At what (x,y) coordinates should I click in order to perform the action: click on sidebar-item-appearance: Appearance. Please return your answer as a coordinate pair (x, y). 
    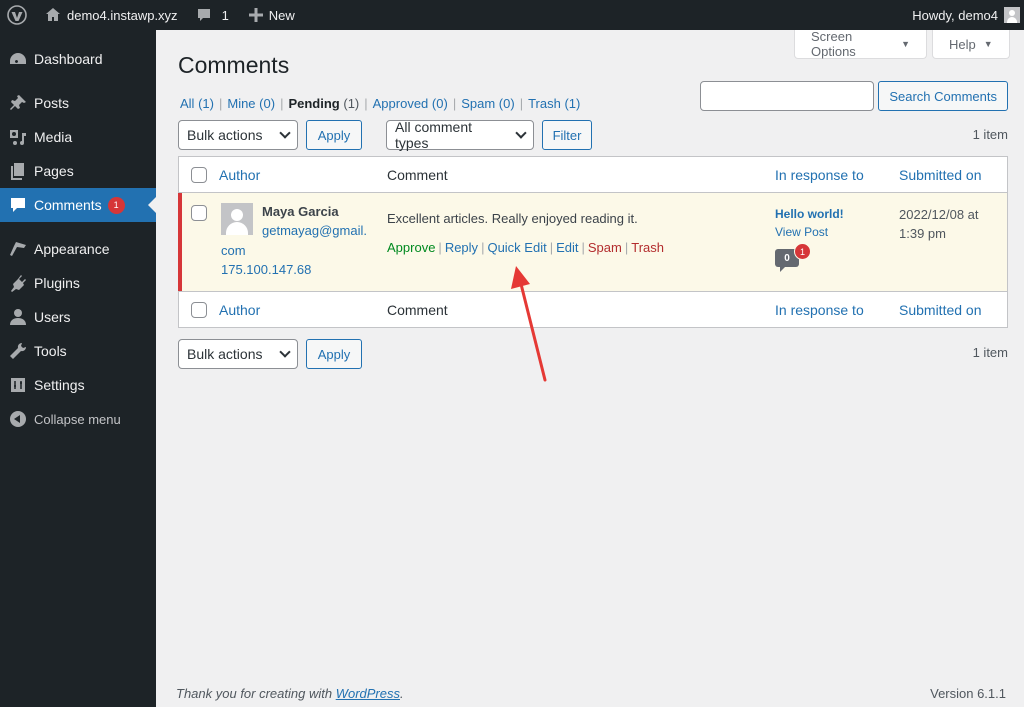
    Looking at the image, I should click on (78, 249).